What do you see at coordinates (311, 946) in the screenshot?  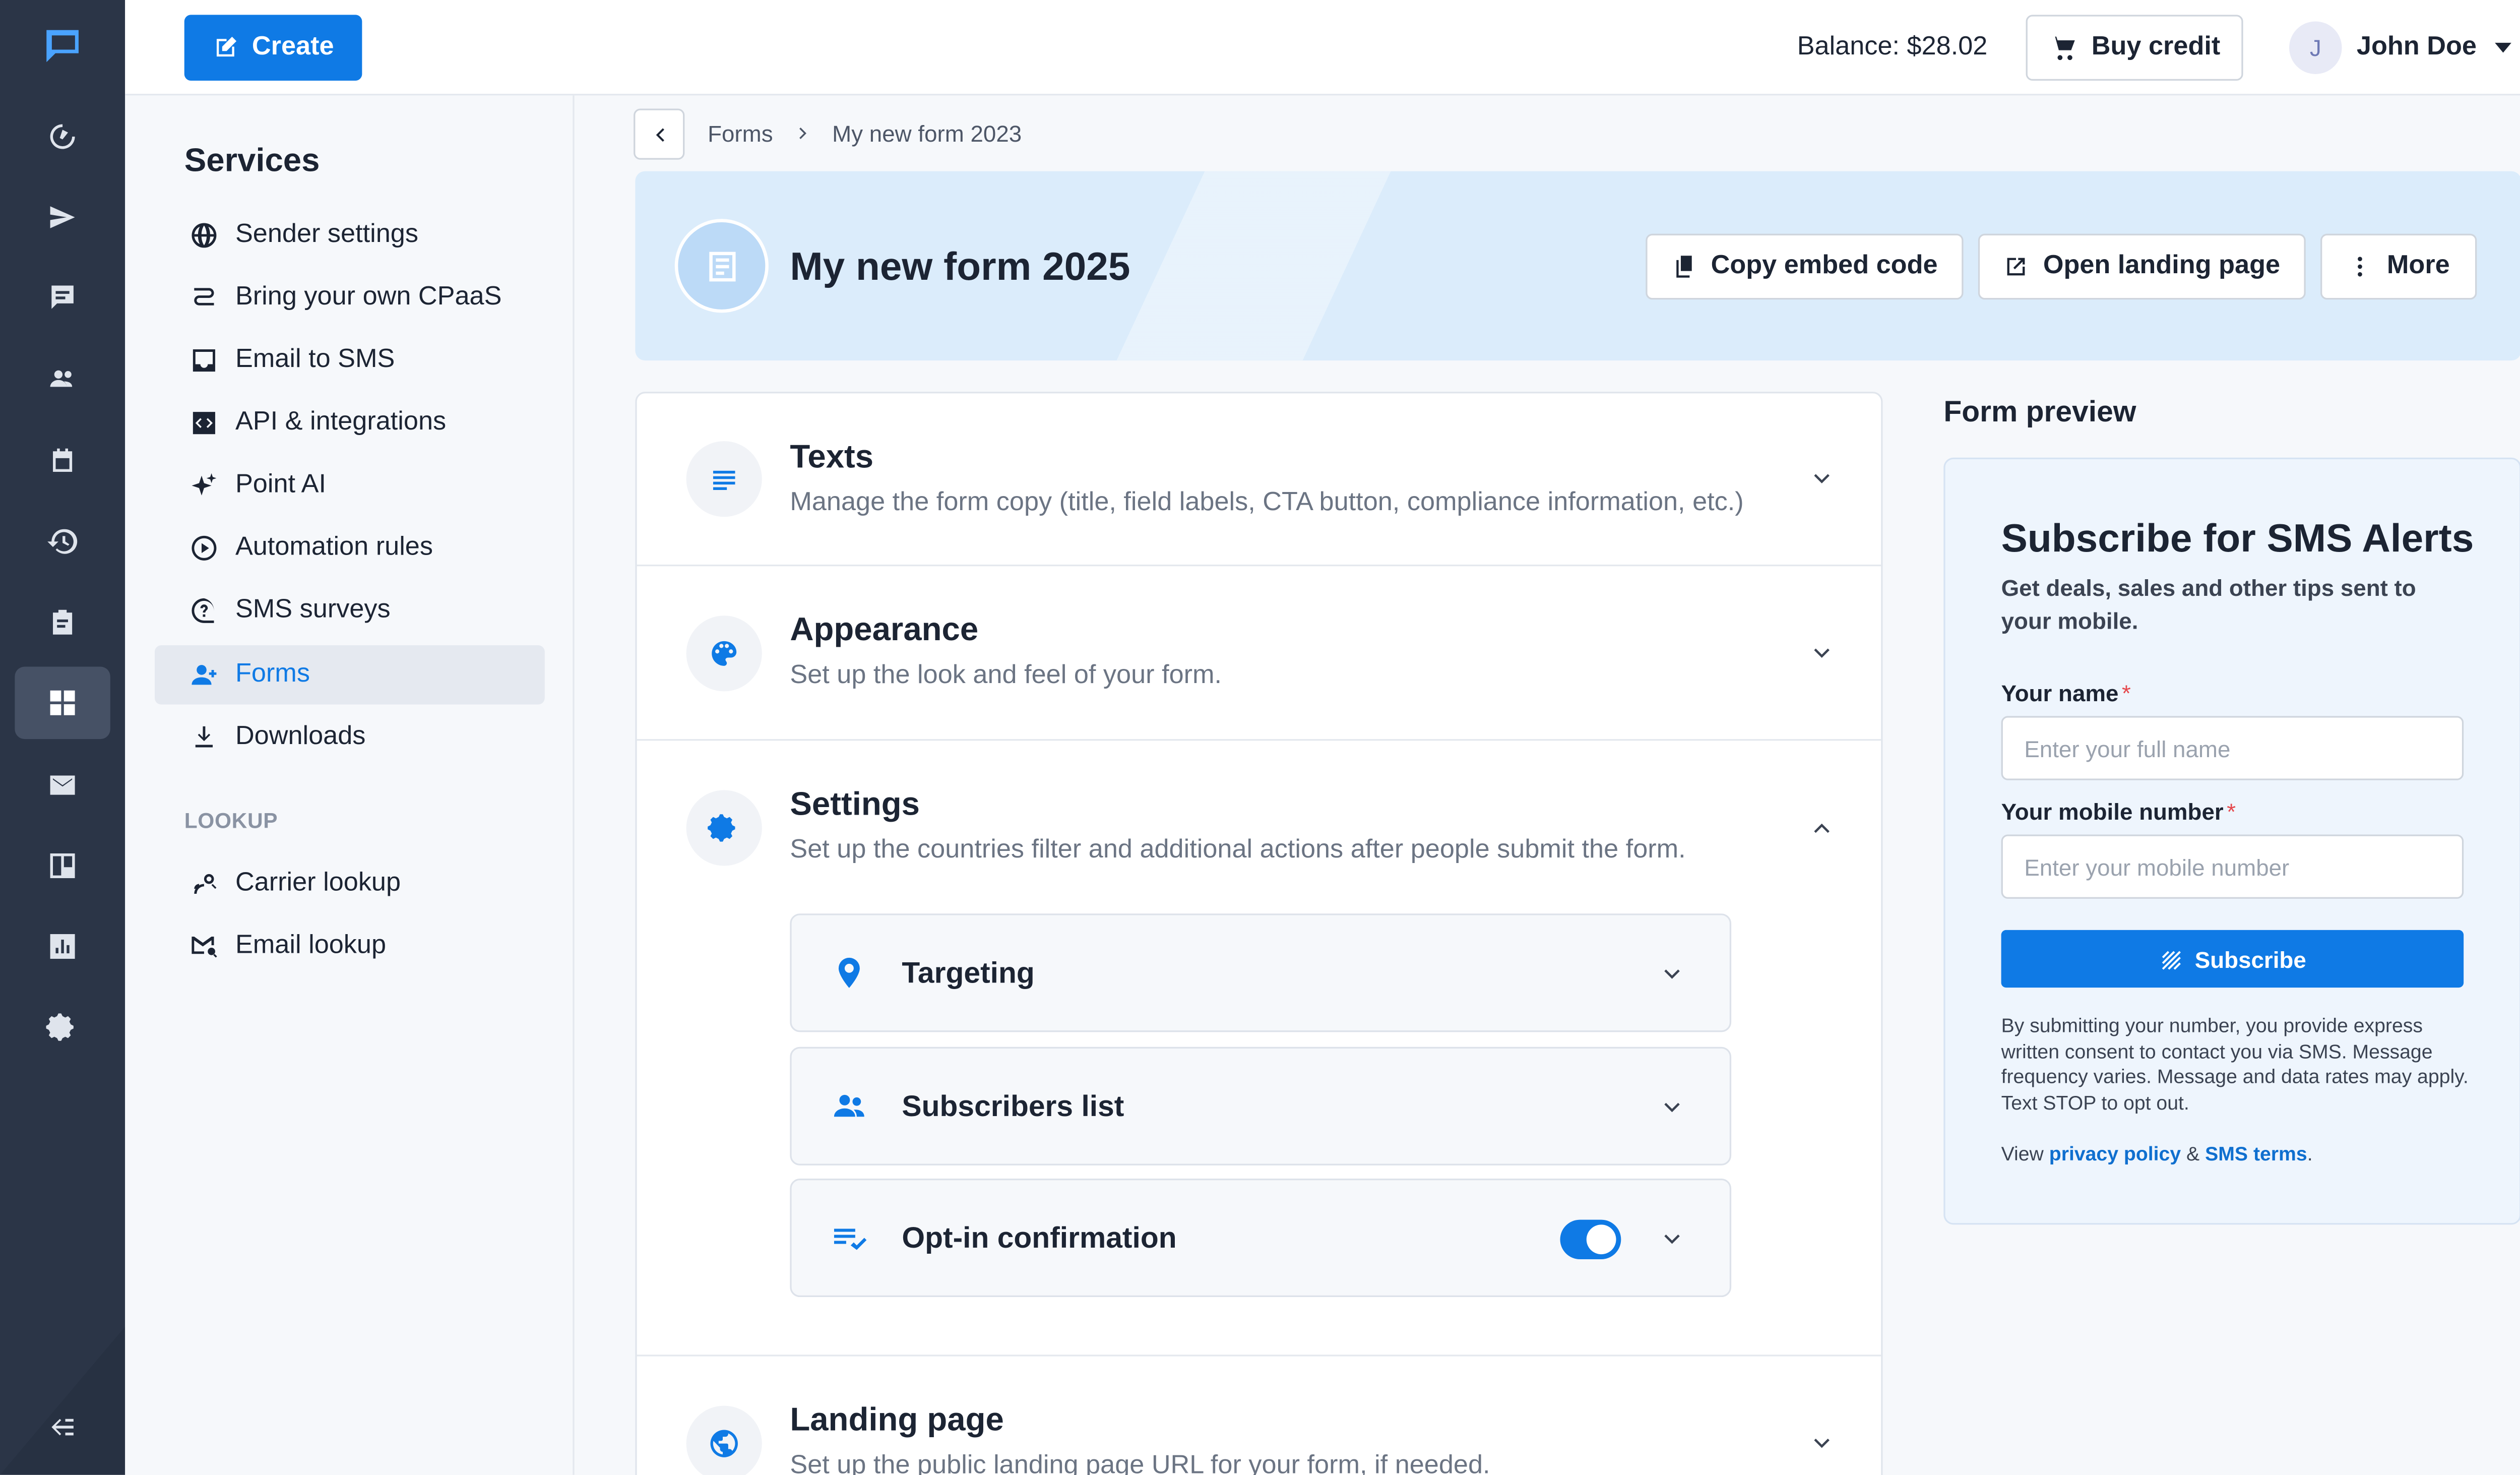 I see `sidebar-item-label: Email lookup` at bounding box center [311, 946].